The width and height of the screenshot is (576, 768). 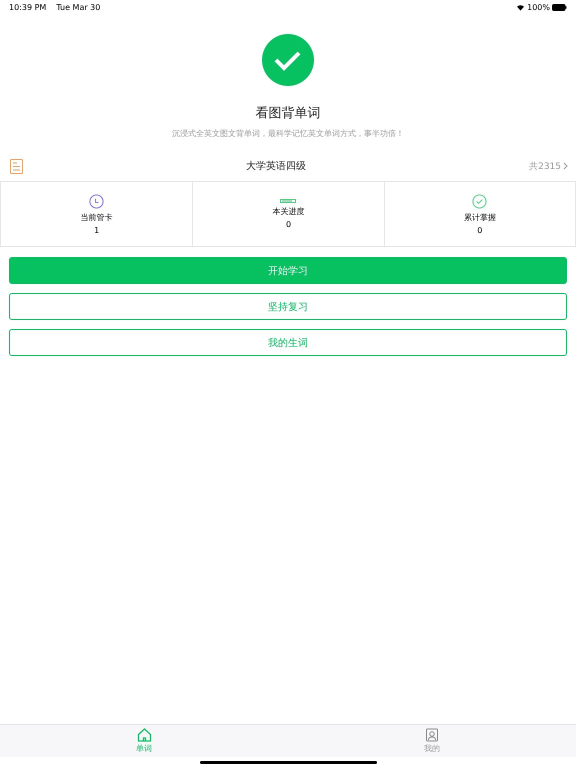 What do you see at coordinates (288, 342) in the screenshot?
I see `outline-button: 我的生词` at bounding box center [288, 342].